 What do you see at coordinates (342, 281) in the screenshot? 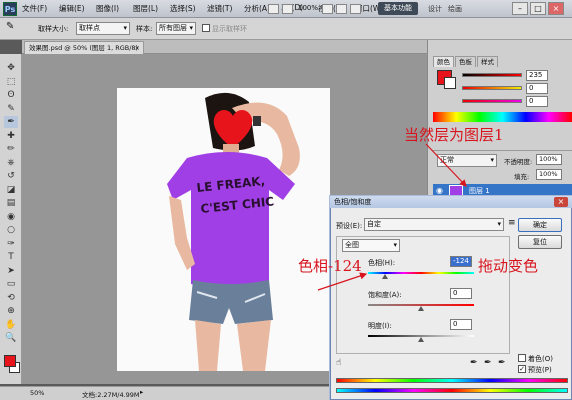
I see `arrow-to-hue-slider` at bounding box center [342, 281].